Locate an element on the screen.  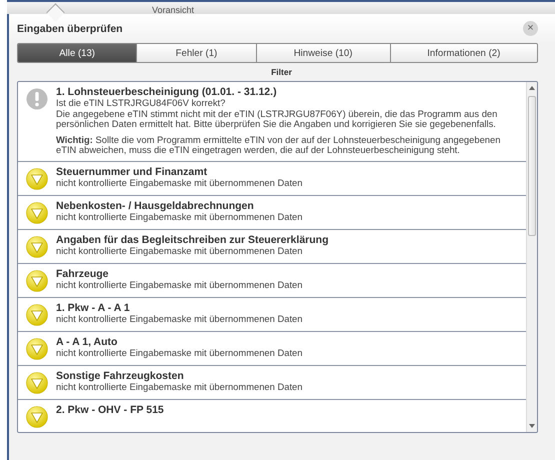
item-title: 1. Pkw - A - A 1 is located at coordinates (93, 308).